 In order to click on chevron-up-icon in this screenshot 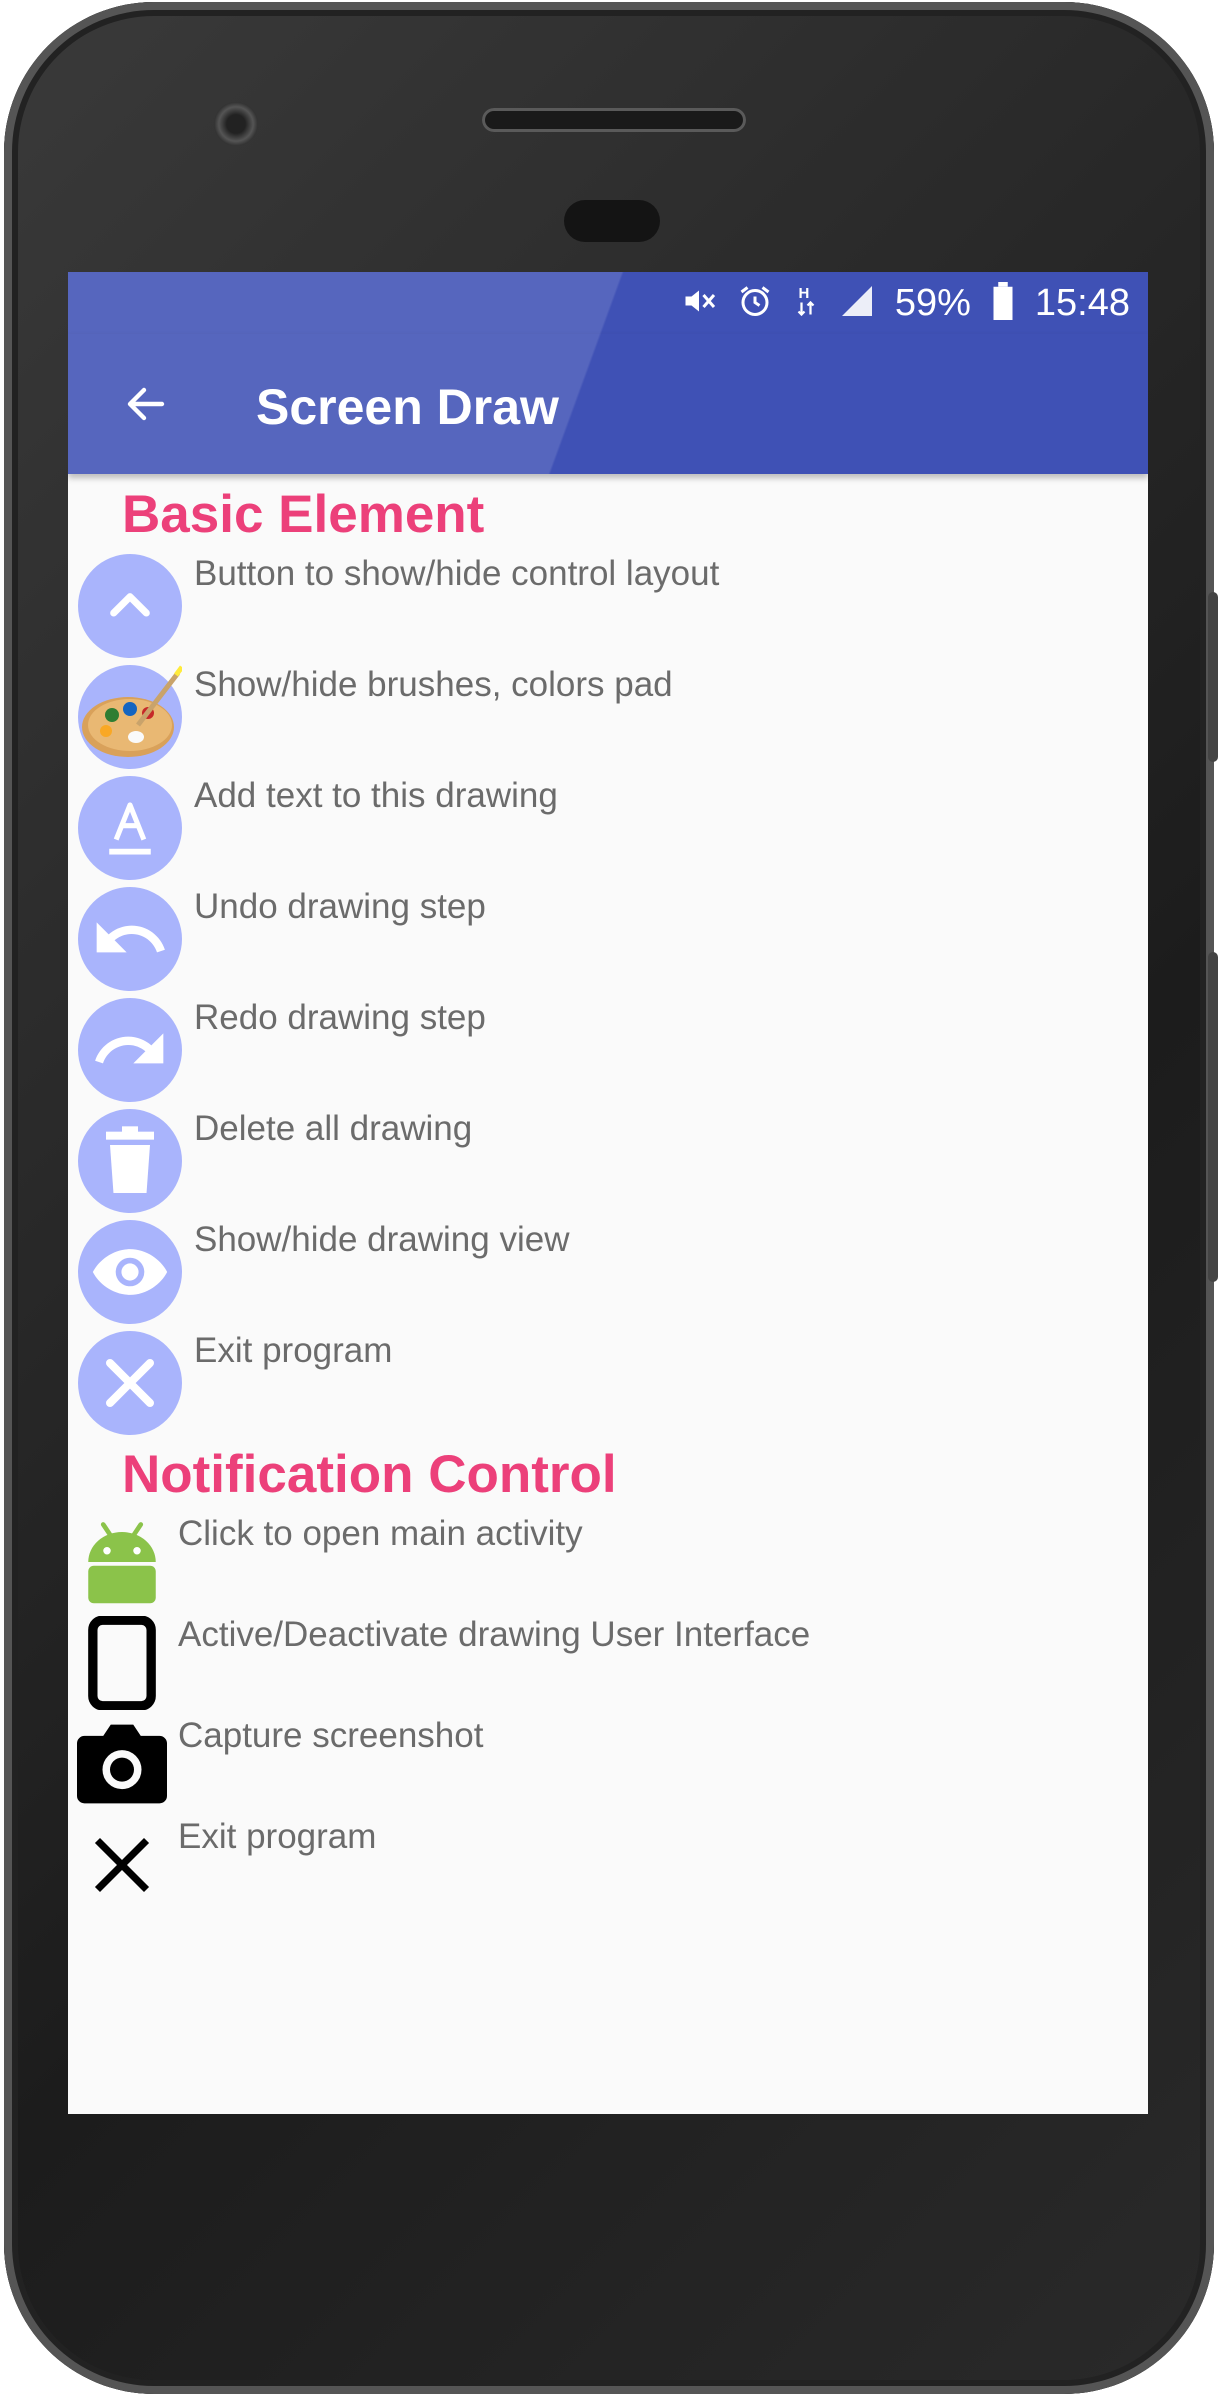, I will do `click(130, 606)`.